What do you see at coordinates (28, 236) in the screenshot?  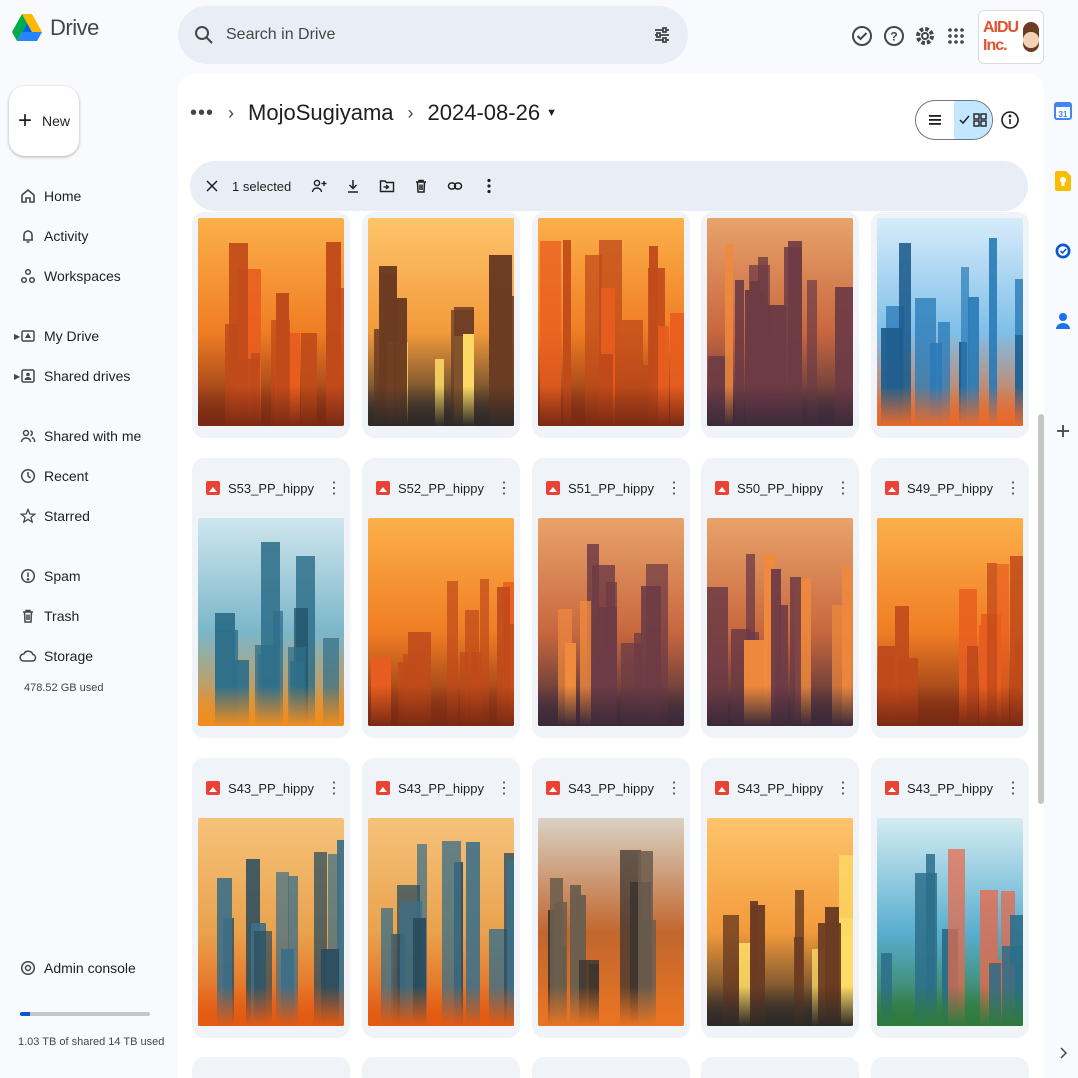 I see `bell-icon` at bounding box center [28, 236].